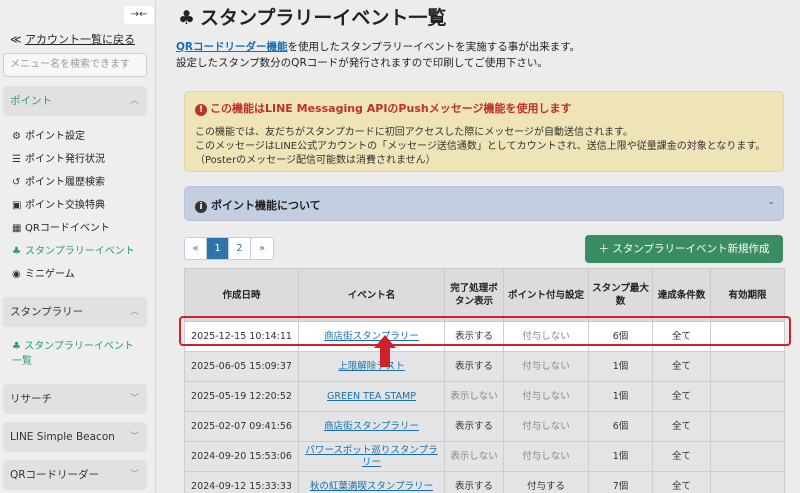 This screenshot has width=800, height=493. What do you see at coordinates (434, 47) in the screenshot?
I see `intro-text: を使用したスタンプラリーイベントを実施する事が出来ます。` at bounding box center [434, 47].